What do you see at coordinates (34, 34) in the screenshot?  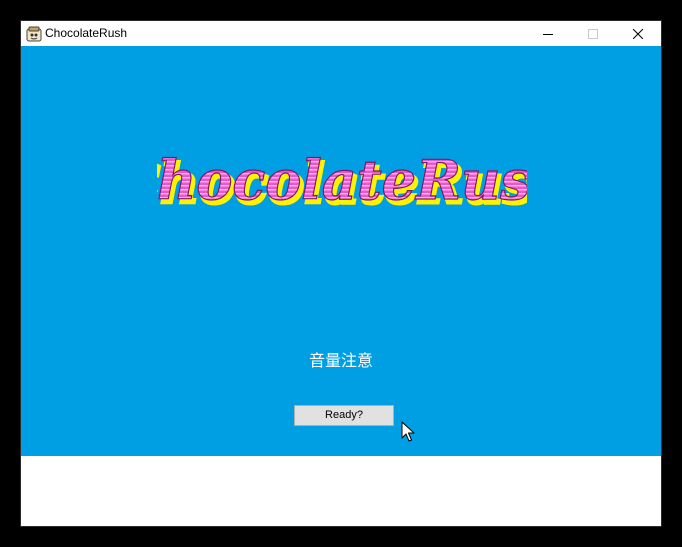 I see `game-app-icon` at bounding box center [34, 34].